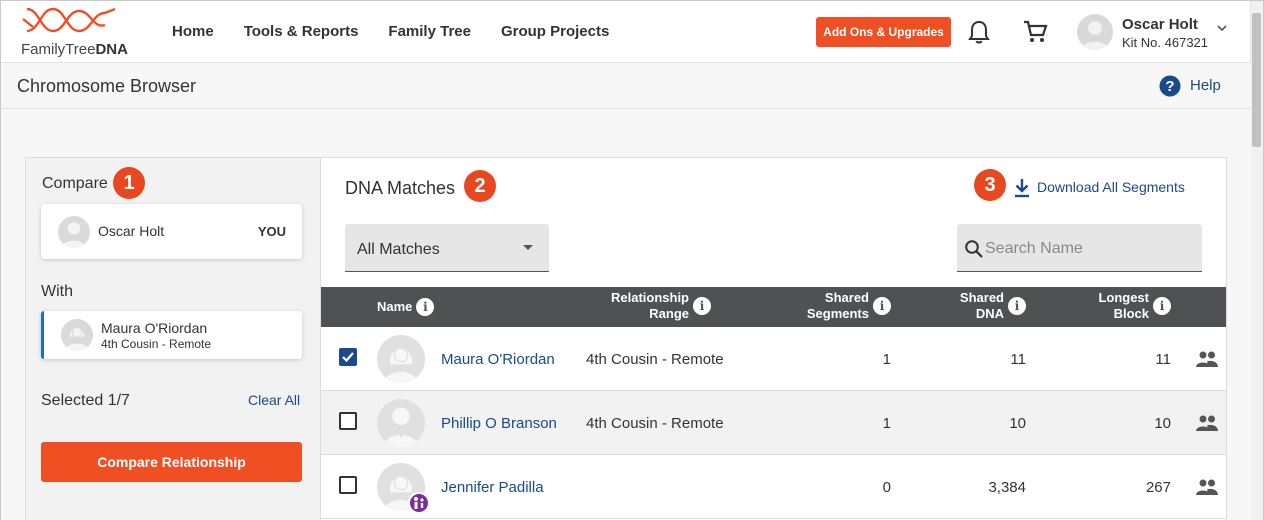  Describe the element at coordinates (193, 31) in the screenshot. I see `nav-home: Home` at that location.